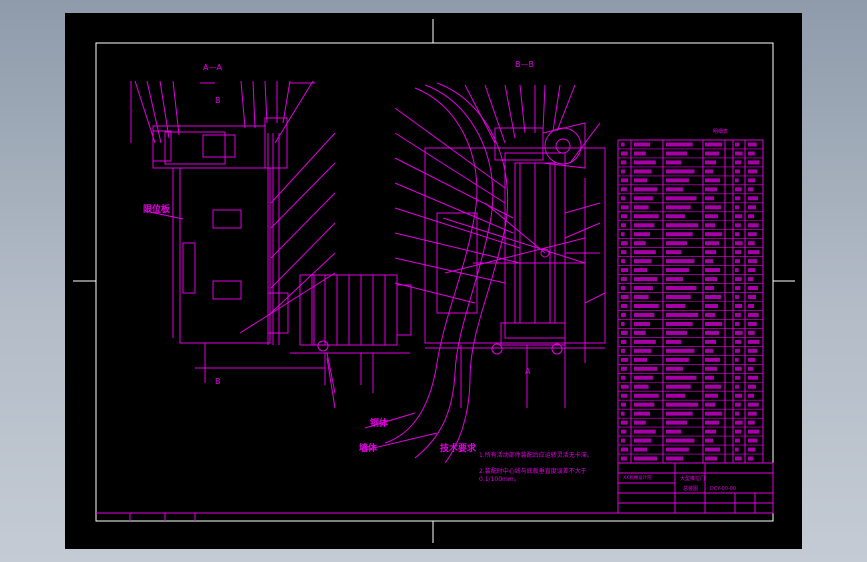 The height and width of the screenshot is (562, 867). Describe the element at coordinates (691, 489) in the screenshot. I see `title-block-name-2: 总装图` at that location.